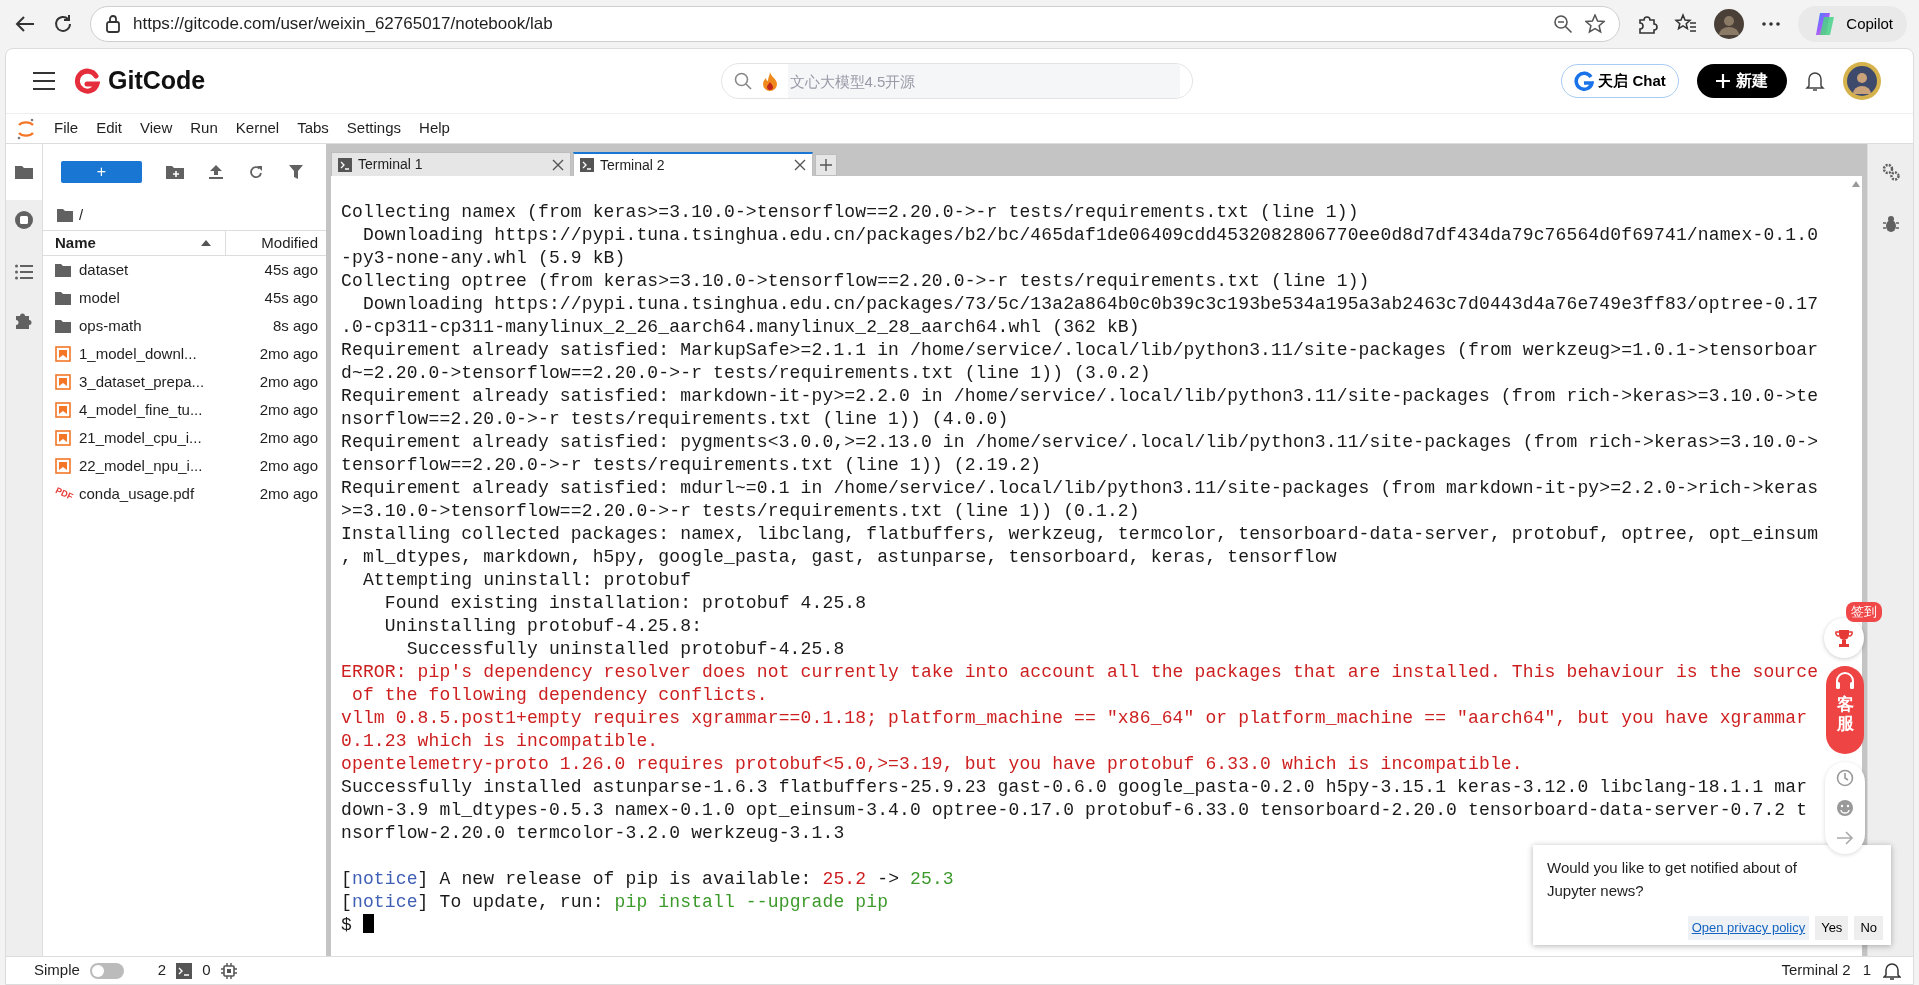 The image size is (1919, 985). I want to click on headset-icon, so click(1845, 682).